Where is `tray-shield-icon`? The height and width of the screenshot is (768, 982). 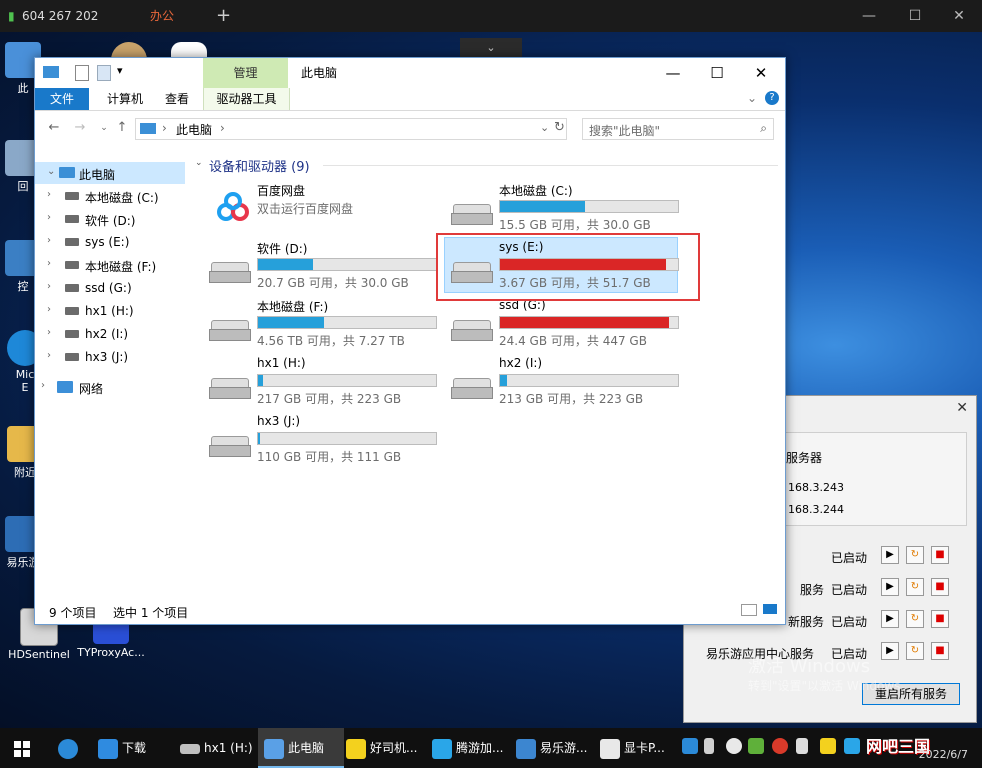 tray-shield-icon is located at coordinates (780, 746).